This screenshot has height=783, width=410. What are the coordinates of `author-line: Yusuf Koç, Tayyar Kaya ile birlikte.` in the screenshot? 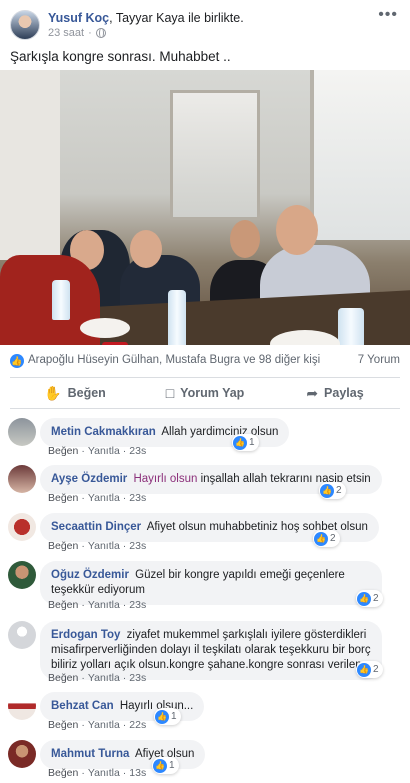 It's located at (146, 18).